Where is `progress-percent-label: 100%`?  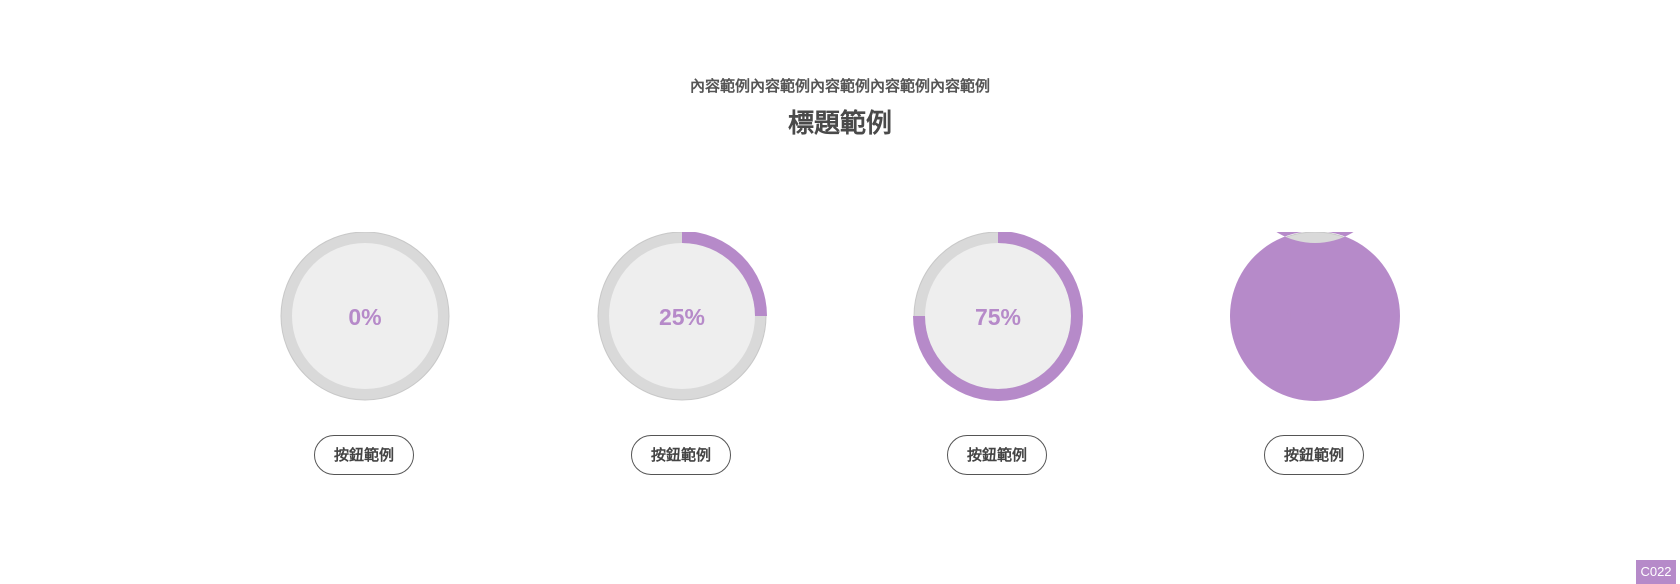 progress-percent-label: 100% is located at coordinates (1315, 317).